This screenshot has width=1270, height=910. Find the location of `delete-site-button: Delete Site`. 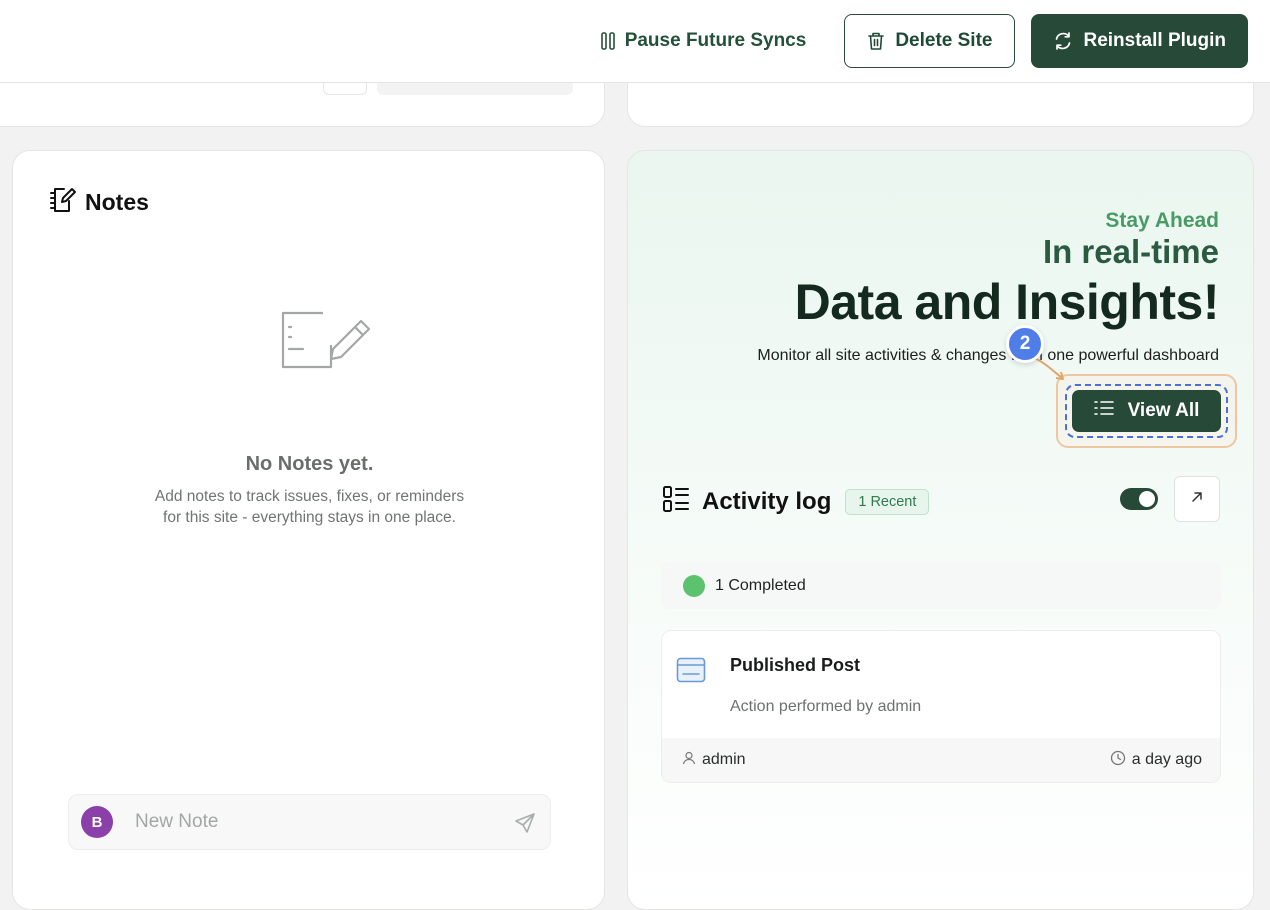

delete-site-button: Delete Site is located at coordinates (930, 41).